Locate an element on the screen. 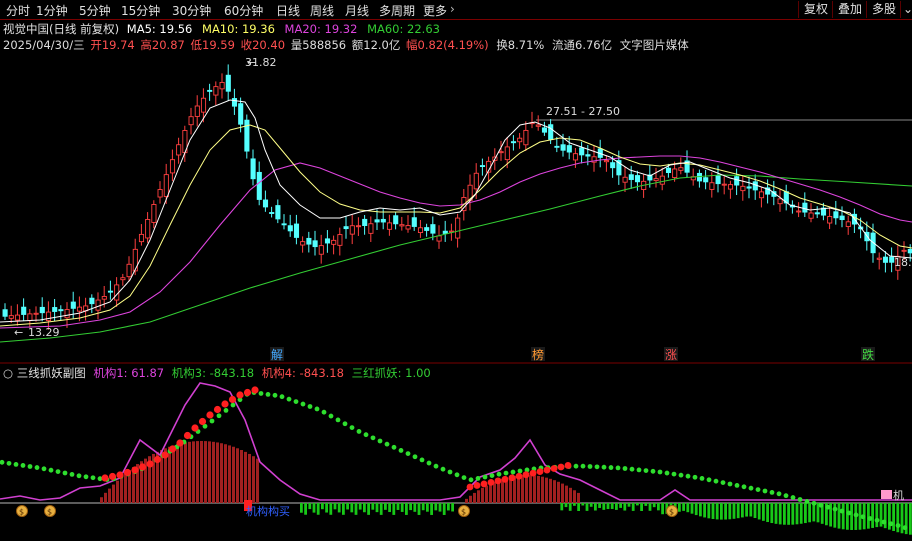  event-tag-bang: 榜 is located at coordinates (538, 354).